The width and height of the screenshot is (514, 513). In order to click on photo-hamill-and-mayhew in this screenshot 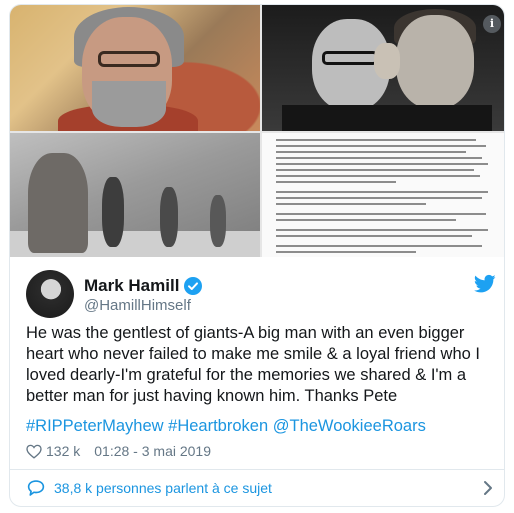, I will do `click(383, 68)`.